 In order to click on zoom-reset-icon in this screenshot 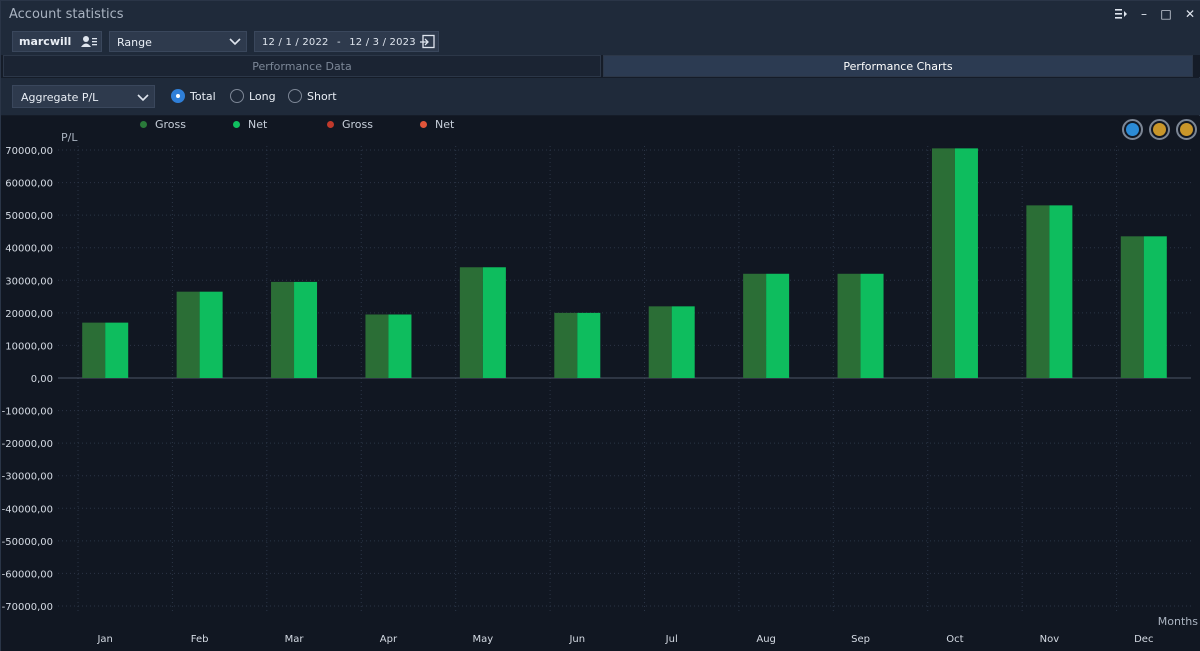, I will do `click(1132, 129)`.